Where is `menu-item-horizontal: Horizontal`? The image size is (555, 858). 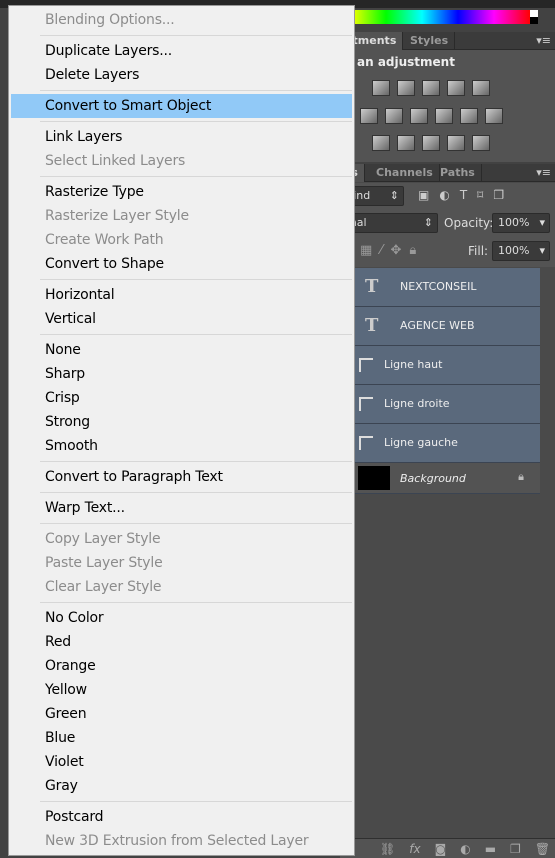
menu-item-horizontal: Horizontal is located at coordinates (181, 295).